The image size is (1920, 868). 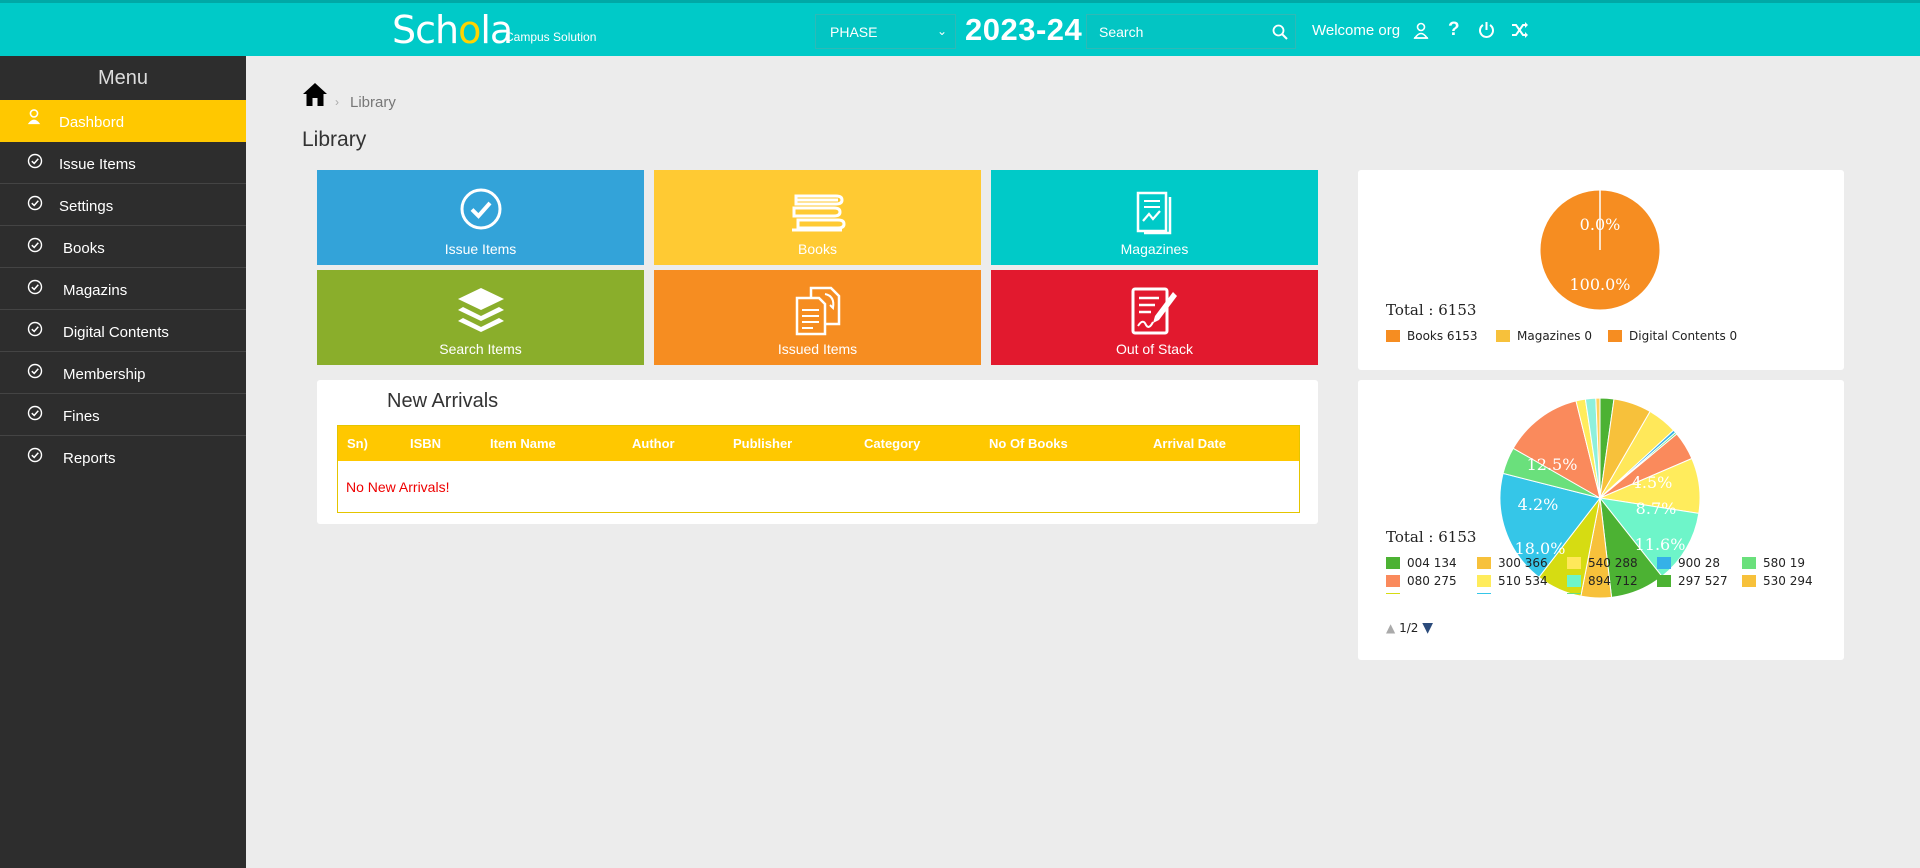 I want to click on books-stack-icon, so click(x=818, y=213).